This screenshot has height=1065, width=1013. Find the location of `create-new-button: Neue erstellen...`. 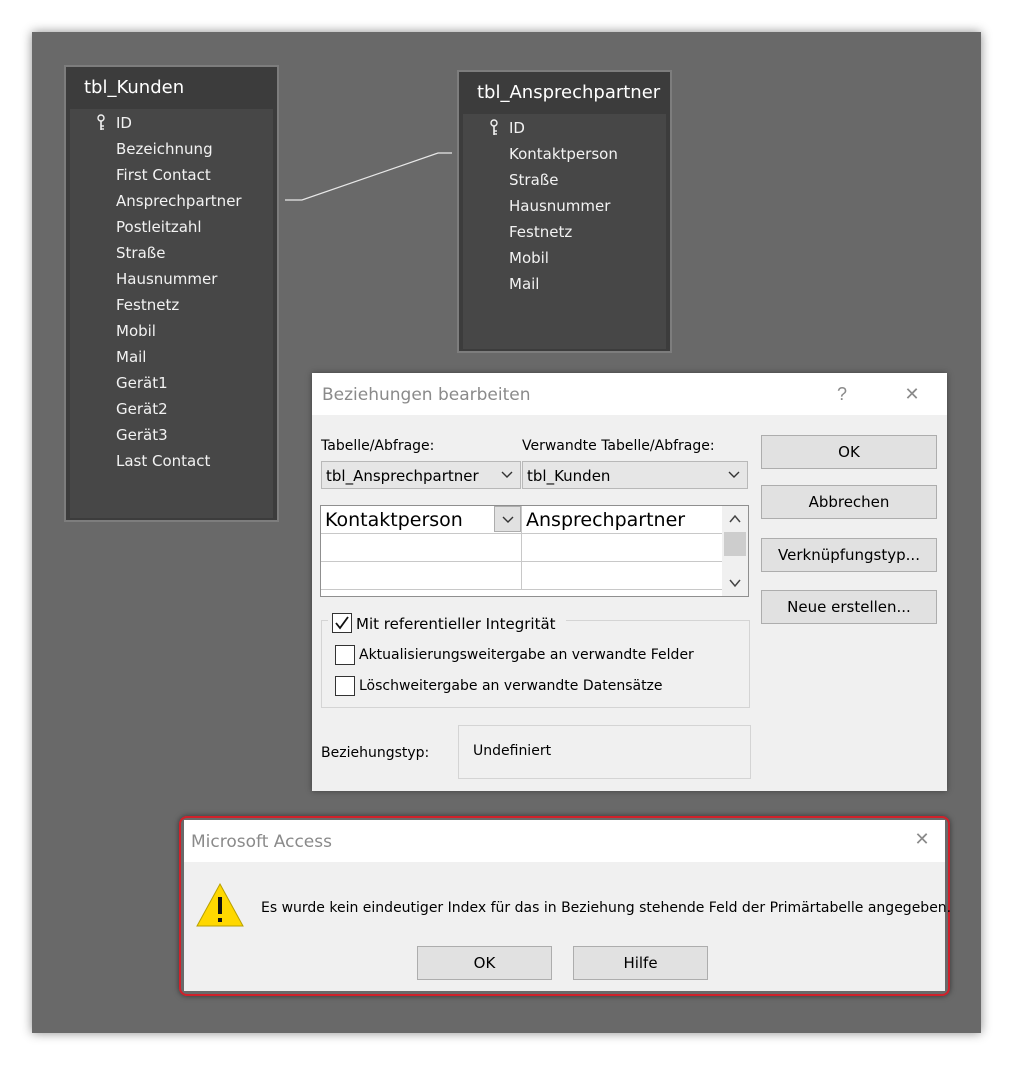

create-new-button: Neue erstellen... is located at coordinates (849, 607).